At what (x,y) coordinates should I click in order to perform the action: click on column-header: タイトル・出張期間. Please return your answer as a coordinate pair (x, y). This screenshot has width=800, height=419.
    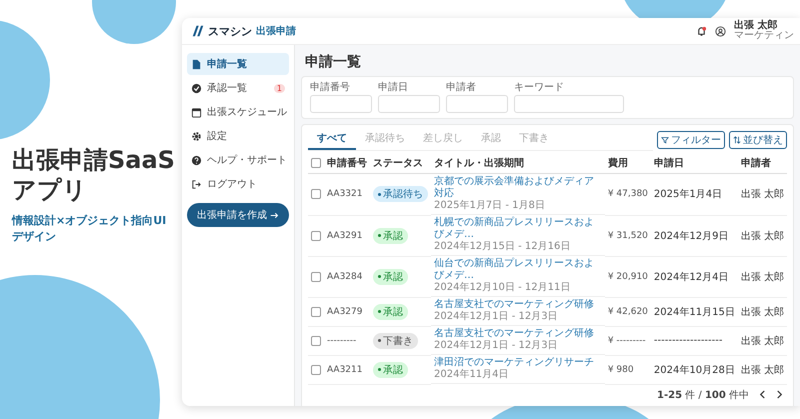
    Looking at the image, I should click on (479, 163).